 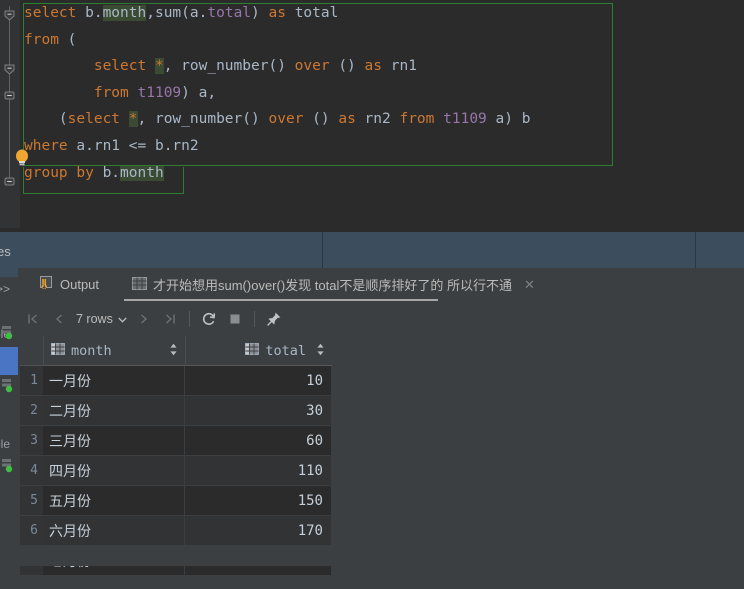 What do you see at coordinates (114, 501) in the screenshot?
I see `cell-month: 五月份` at bounding box center [114, 501].